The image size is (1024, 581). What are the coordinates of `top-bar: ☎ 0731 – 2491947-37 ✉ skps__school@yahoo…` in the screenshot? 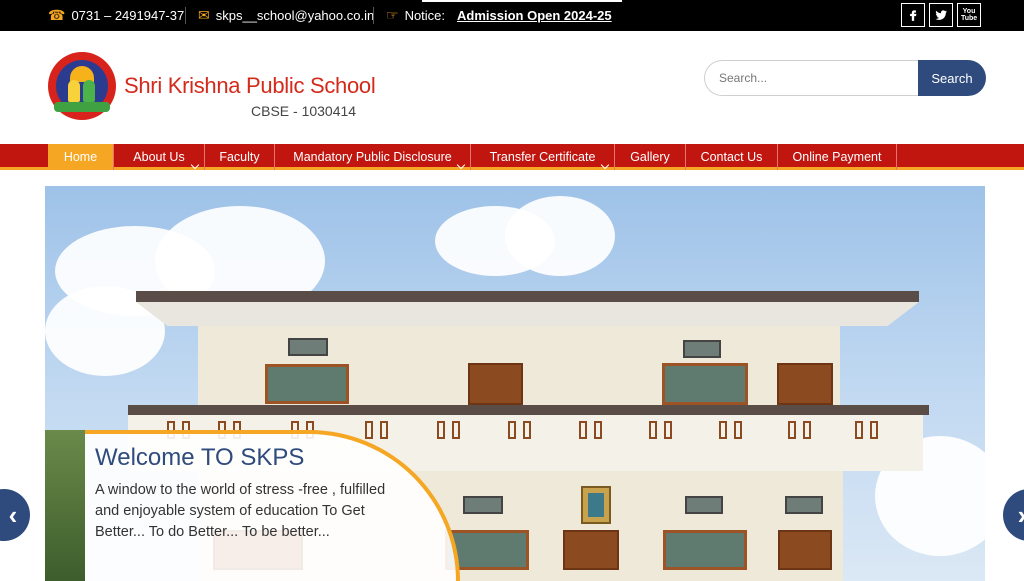 It's located at (512, 15).